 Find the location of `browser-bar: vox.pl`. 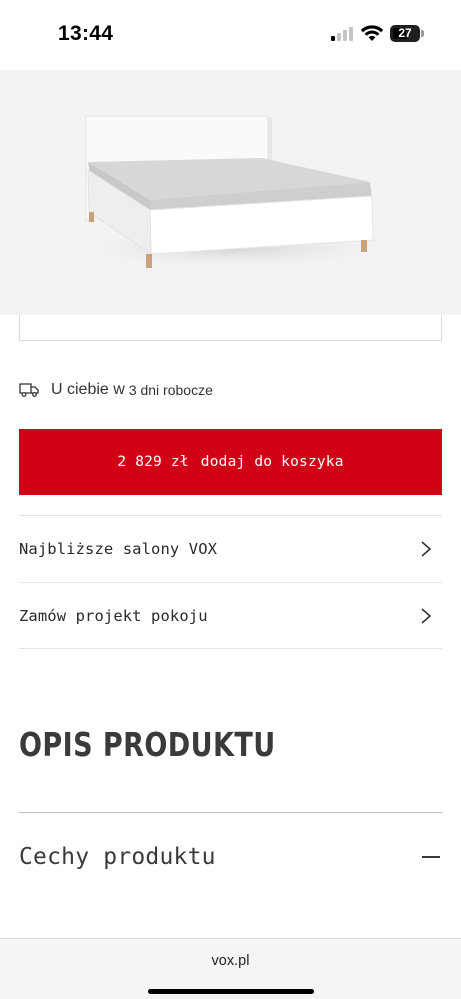

browser-bar: vox.pl is located at coordinates (230, 968).